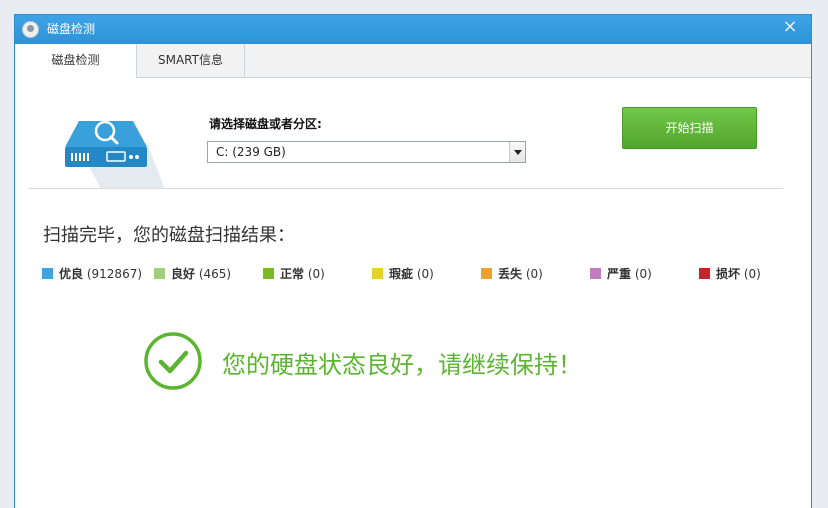 The width and height of the screenshot is (828, 508). What do you see at coordinates (403, 274) in the screenshot?
I see `legend-item-flaw: 瑕疵 (0)` at bounding box center [403, 274].